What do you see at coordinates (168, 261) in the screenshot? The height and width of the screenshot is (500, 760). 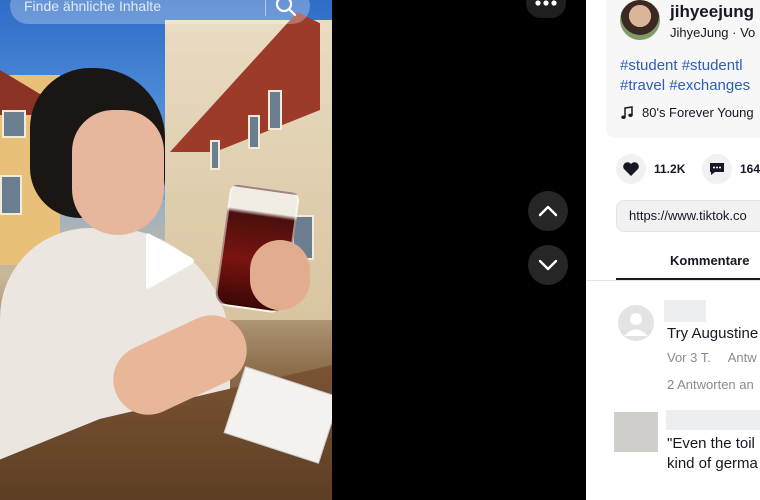 I see `play-icon` at bounding box center [168, 261].